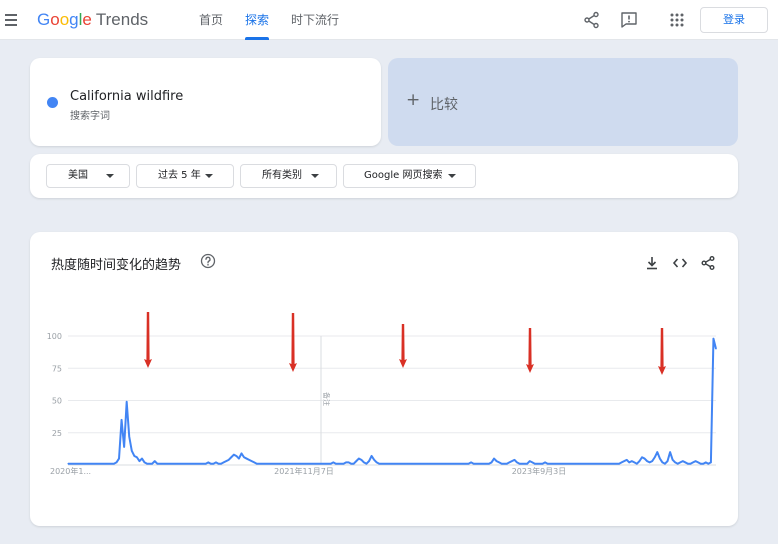  I want to click on y-tick-label: 100, so click(54, 336).